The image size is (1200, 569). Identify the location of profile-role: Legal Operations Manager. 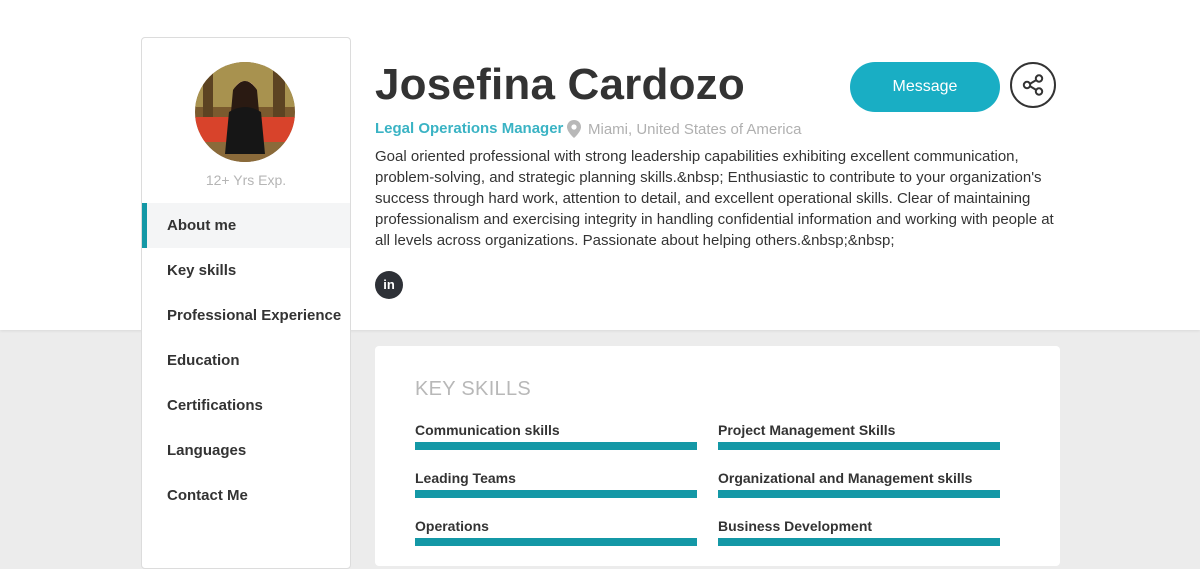
(469, 128).